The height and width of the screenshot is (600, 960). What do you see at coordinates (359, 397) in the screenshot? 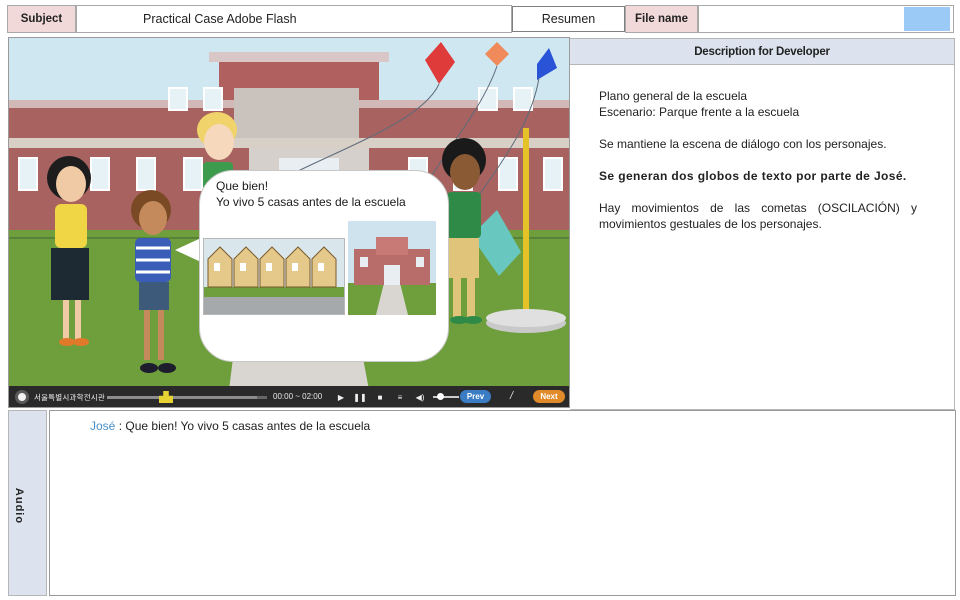
I see `pause-icon: ❚❚` at bounding box center [359, 397].